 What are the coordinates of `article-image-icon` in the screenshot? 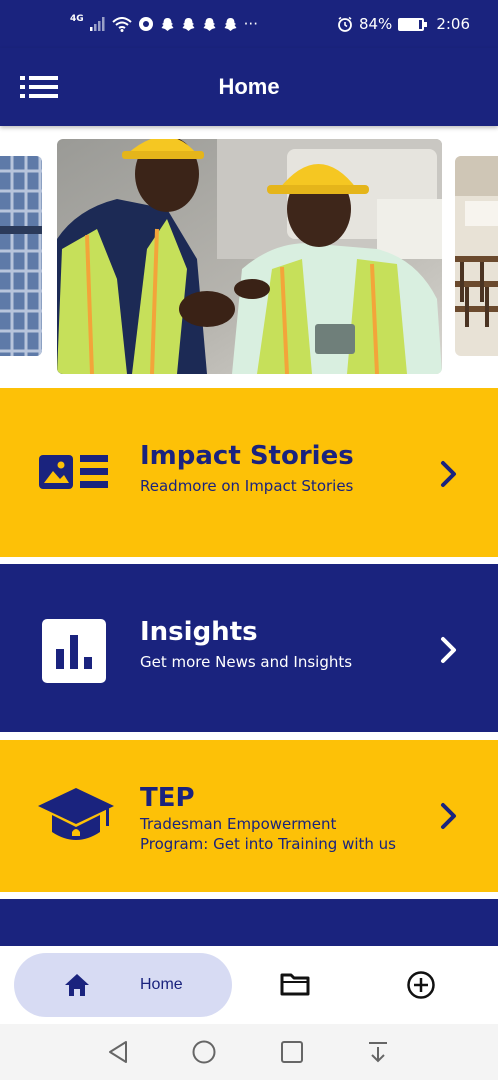 It's located at (74, 472).